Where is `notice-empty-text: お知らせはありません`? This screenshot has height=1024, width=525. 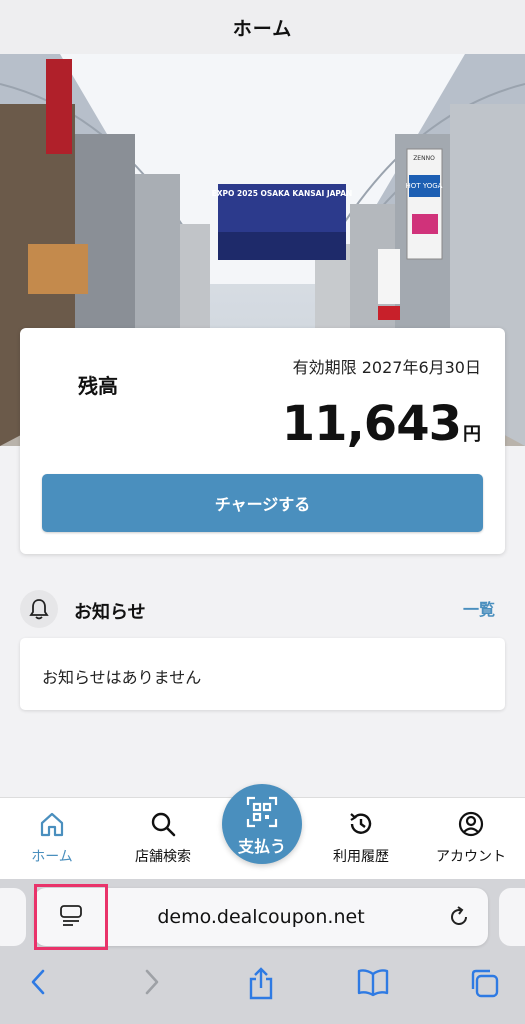
notice-empty-text: お知らせはありません is located at coordinates (122, 677).